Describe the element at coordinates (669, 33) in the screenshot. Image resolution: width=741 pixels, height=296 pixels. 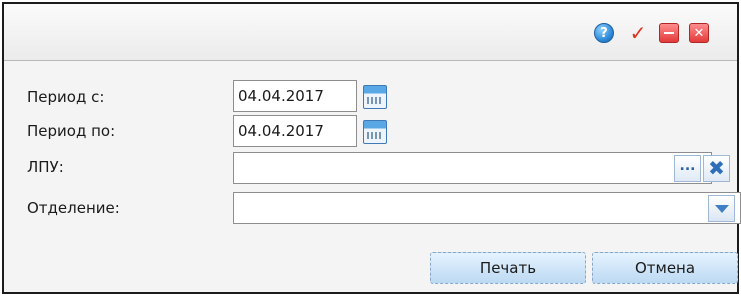
I see `minimize-icon` at that location.